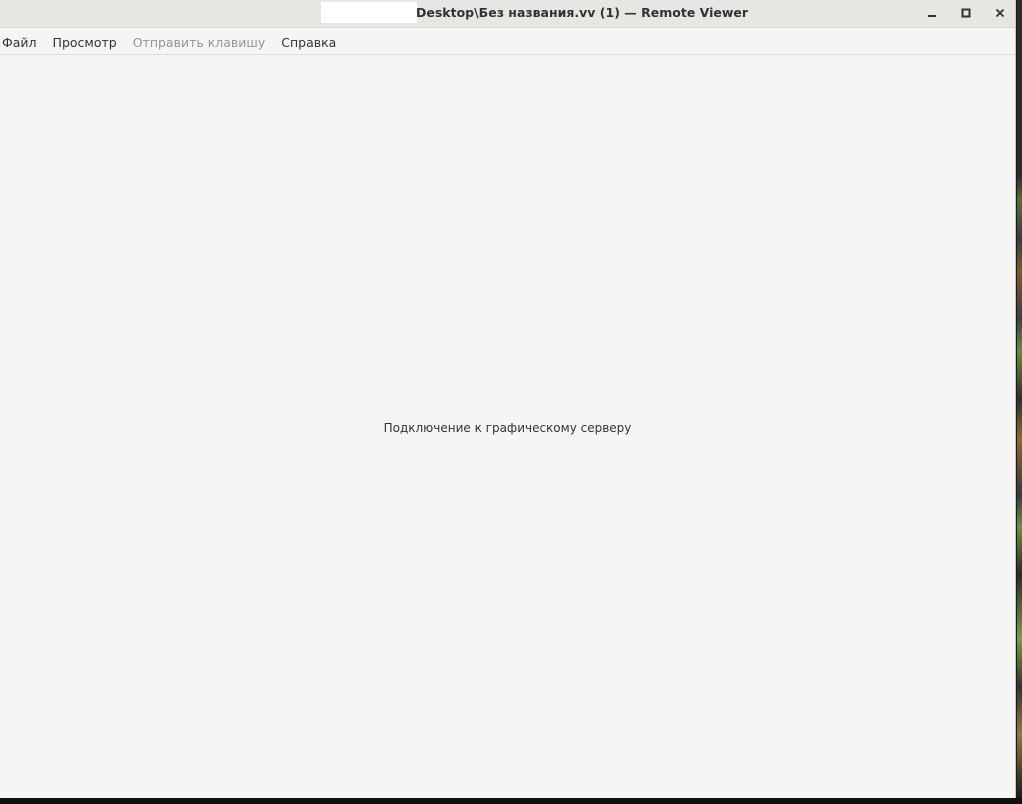 The image size is (1022, 804). Describe the element at coordinates (308, 41) in the screenshot. I see `menu-help: Справка` at that location.